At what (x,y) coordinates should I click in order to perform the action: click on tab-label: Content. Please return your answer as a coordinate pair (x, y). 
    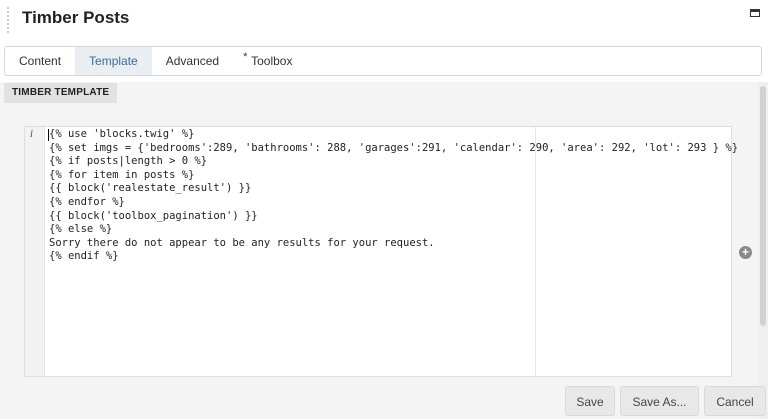
    Looking at the image, I should click on (40, 61).